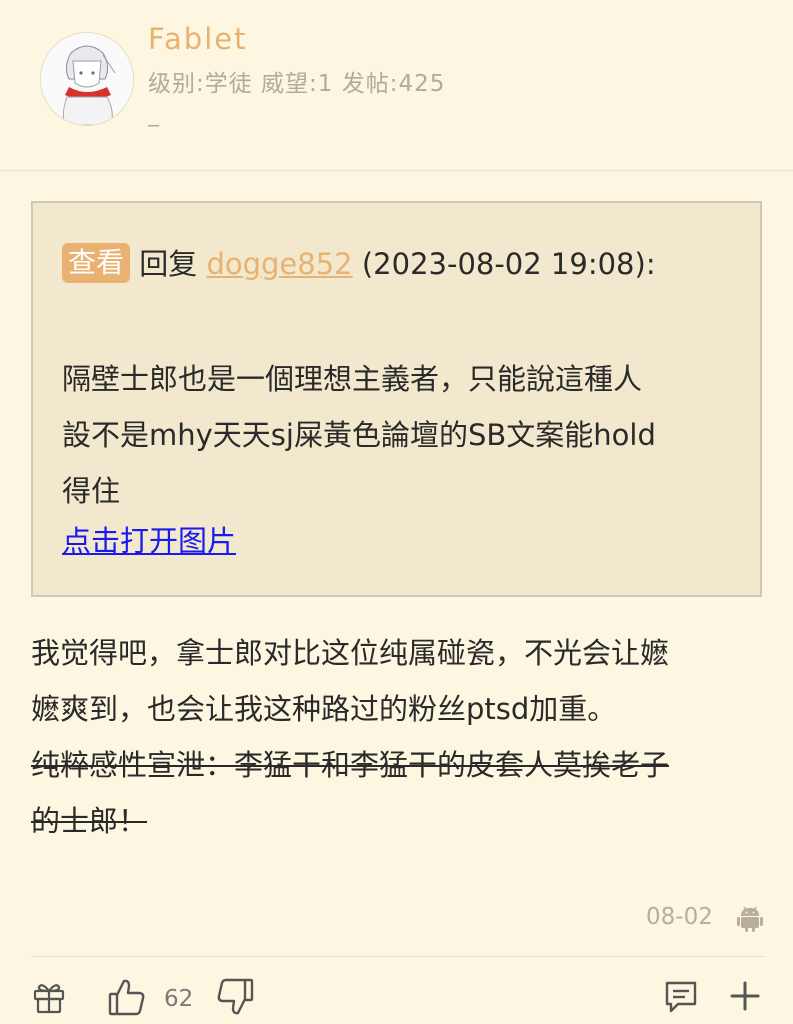 The height and width of the screenshot is (1024, 793). What do you see at coordinates (359, 435) in the screenshot?
I see `quote-line: 設不是mhy天天sj屎黃色論壇的SB文案能hold` at bounding box center [359, 435].